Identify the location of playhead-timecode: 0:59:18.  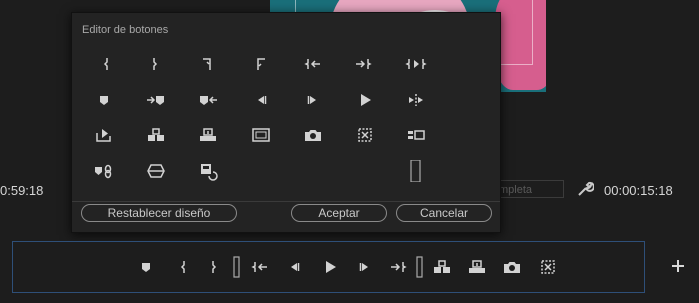
(21, 190).